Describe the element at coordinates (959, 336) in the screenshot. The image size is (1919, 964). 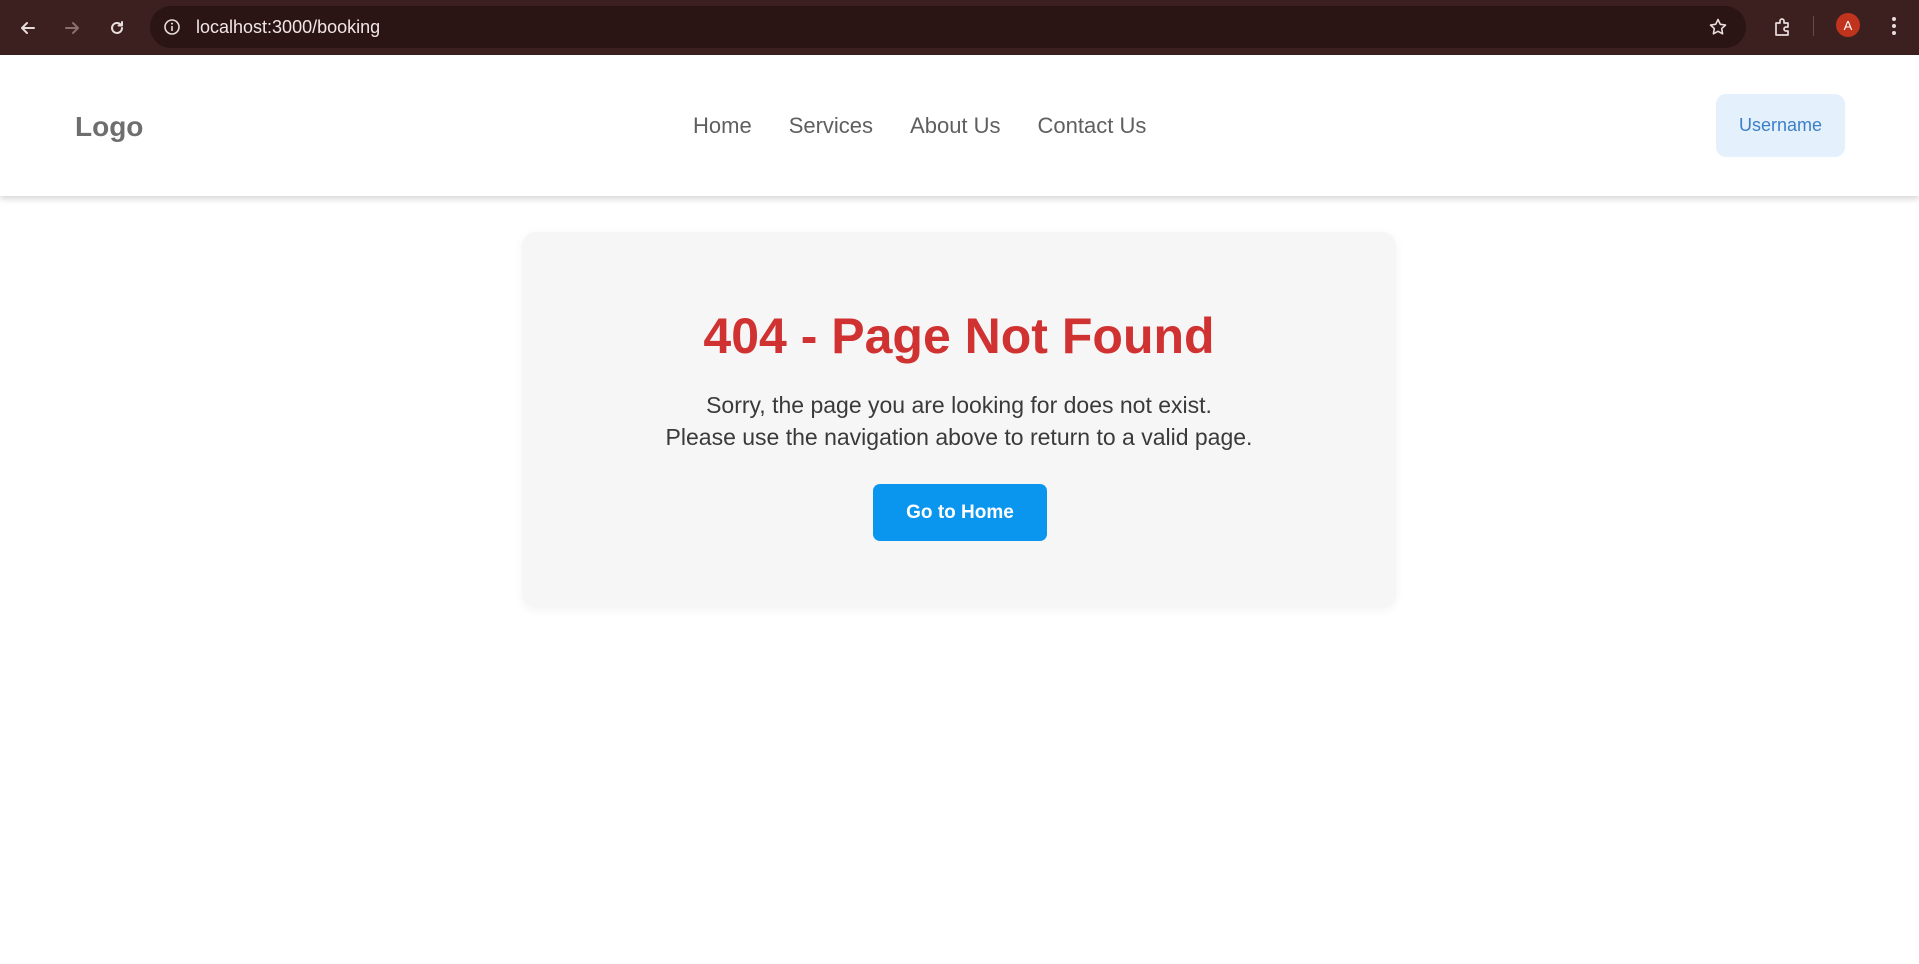
I see `error-title: 404 - Page Not Found` at that location.